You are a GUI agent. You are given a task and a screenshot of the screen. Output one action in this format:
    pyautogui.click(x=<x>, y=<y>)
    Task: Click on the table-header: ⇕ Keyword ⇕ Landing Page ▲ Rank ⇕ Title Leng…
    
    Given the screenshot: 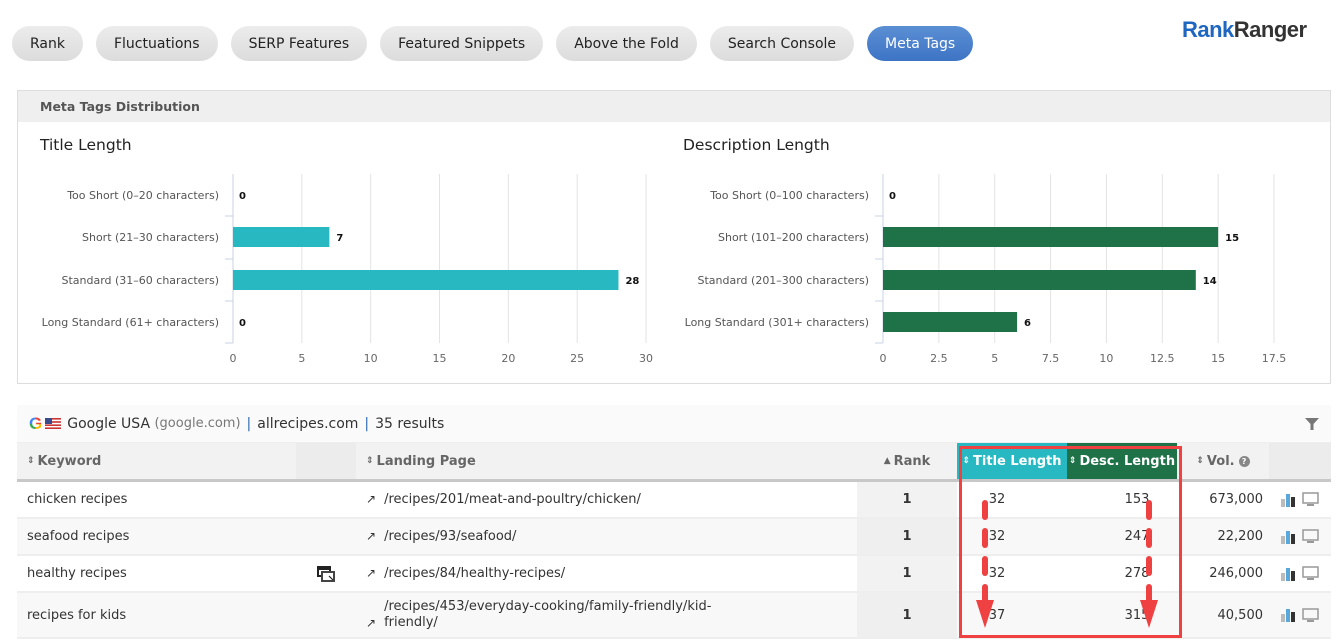 What is the action you would take?
    pyautogui.click(x=674, y=462)
    